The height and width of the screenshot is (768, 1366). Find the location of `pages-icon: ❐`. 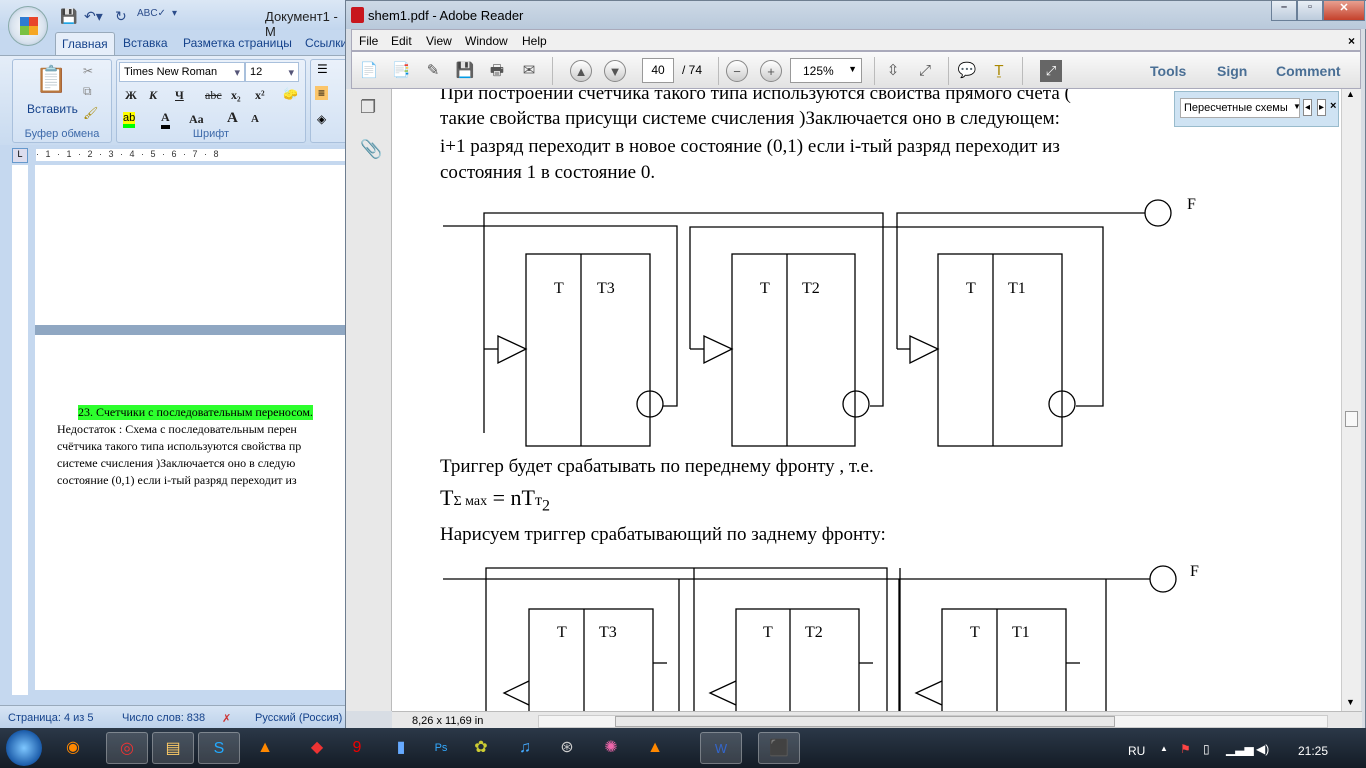

pages-icon: ❐ is located at coordinates (368, 107).